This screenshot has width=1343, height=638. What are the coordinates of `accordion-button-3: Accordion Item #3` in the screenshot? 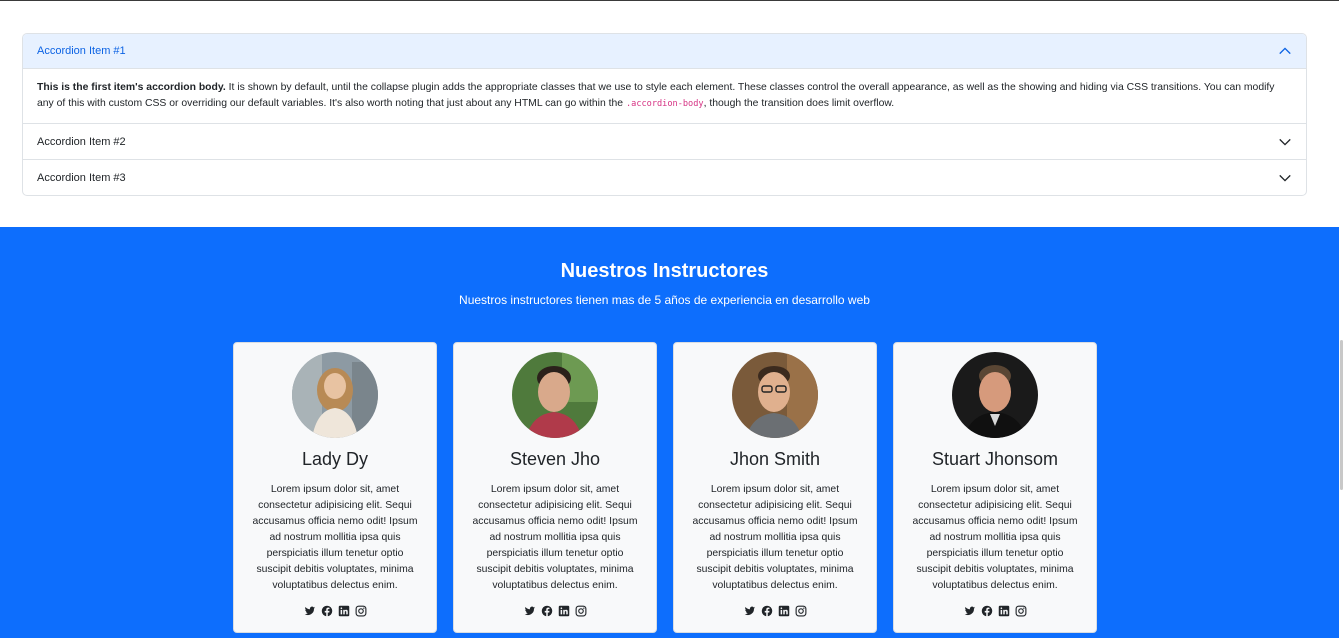 It's located at (664, 177).